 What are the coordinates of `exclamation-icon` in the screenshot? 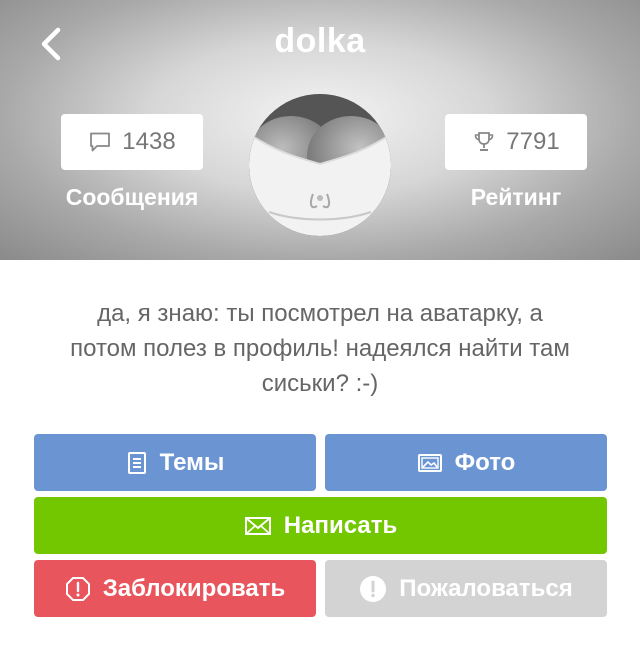 It's located at (373, 589).